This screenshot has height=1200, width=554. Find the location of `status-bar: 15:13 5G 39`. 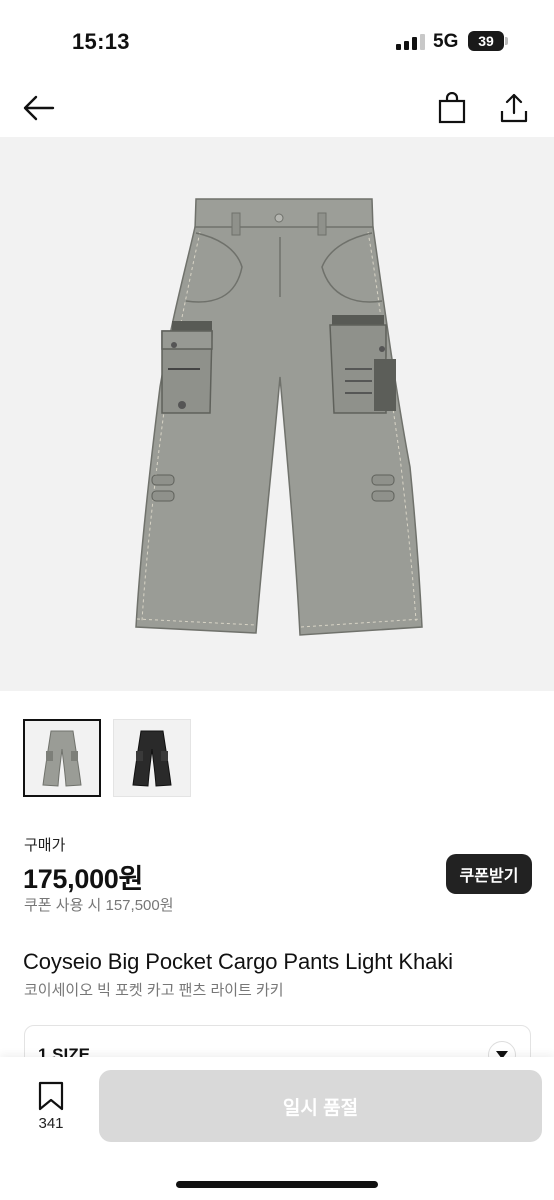

status-bar: 15:13 5G 39 is located at coordinates (277, 40).